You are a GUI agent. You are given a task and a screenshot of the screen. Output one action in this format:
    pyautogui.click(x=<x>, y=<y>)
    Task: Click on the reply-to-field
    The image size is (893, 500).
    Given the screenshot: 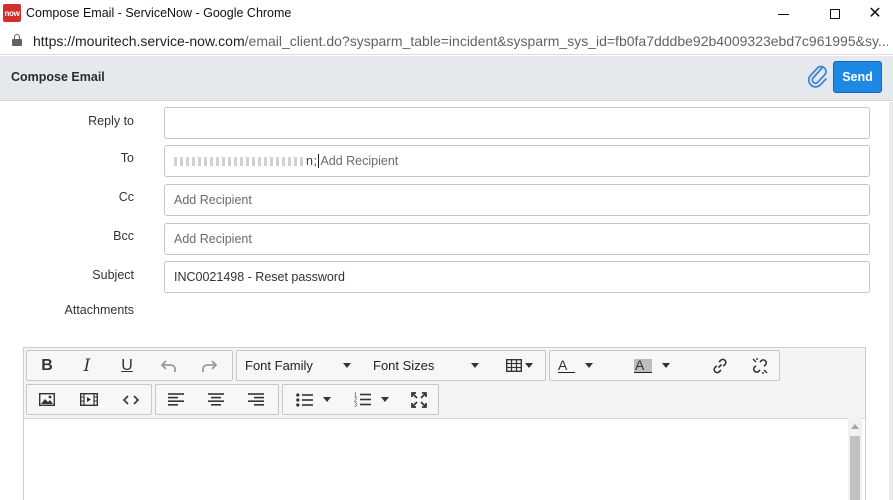 What is the action you would take?
    pyautogui.click(x=517, y=123)
    